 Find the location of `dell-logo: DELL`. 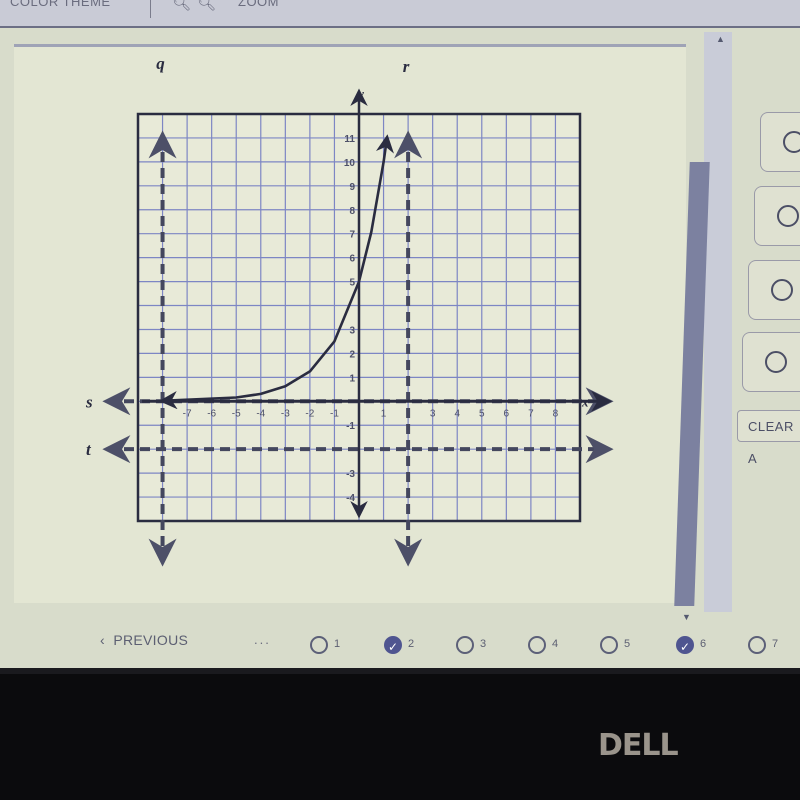

dell-logo: DELL is located at coordinates (638, 745).